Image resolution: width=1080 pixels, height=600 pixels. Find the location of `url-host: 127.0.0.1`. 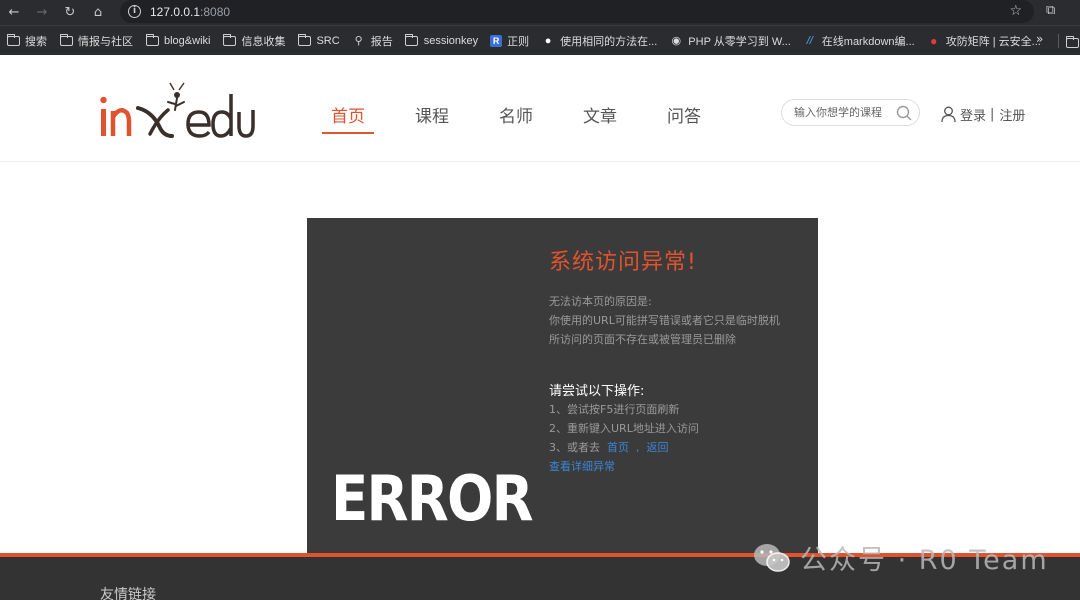

url-host: 127.0.0.1 is located at coordinates (175, 11).